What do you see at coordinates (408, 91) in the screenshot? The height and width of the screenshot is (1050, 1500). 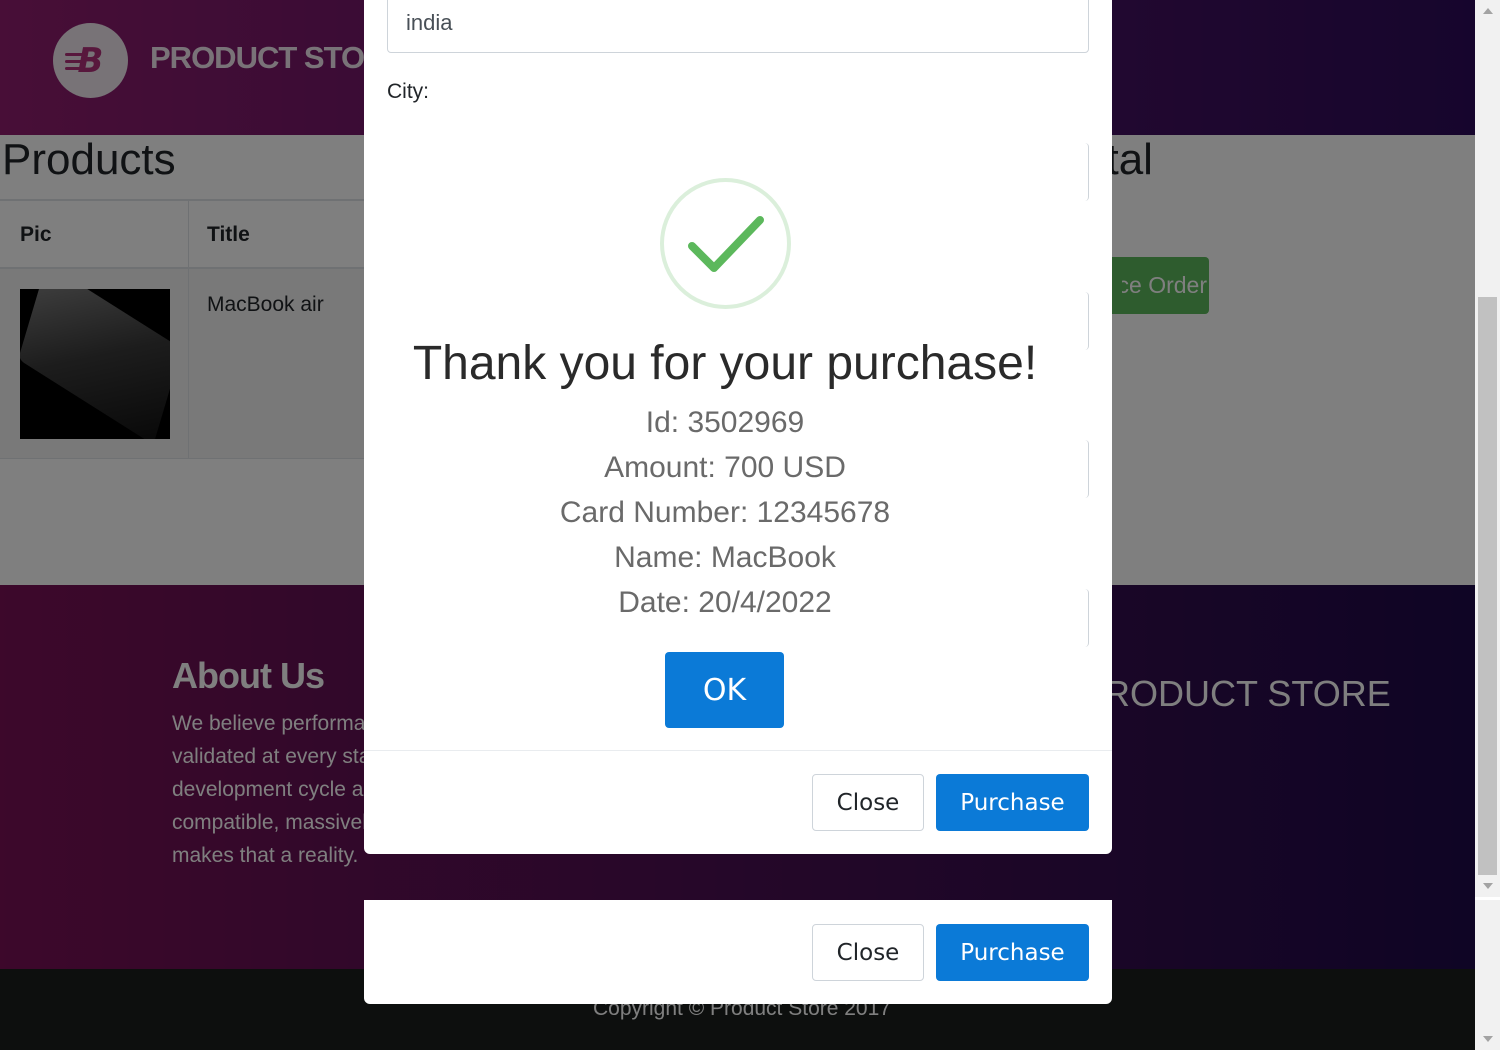 I see `city-label: City:` at bounding box center [408, 91].